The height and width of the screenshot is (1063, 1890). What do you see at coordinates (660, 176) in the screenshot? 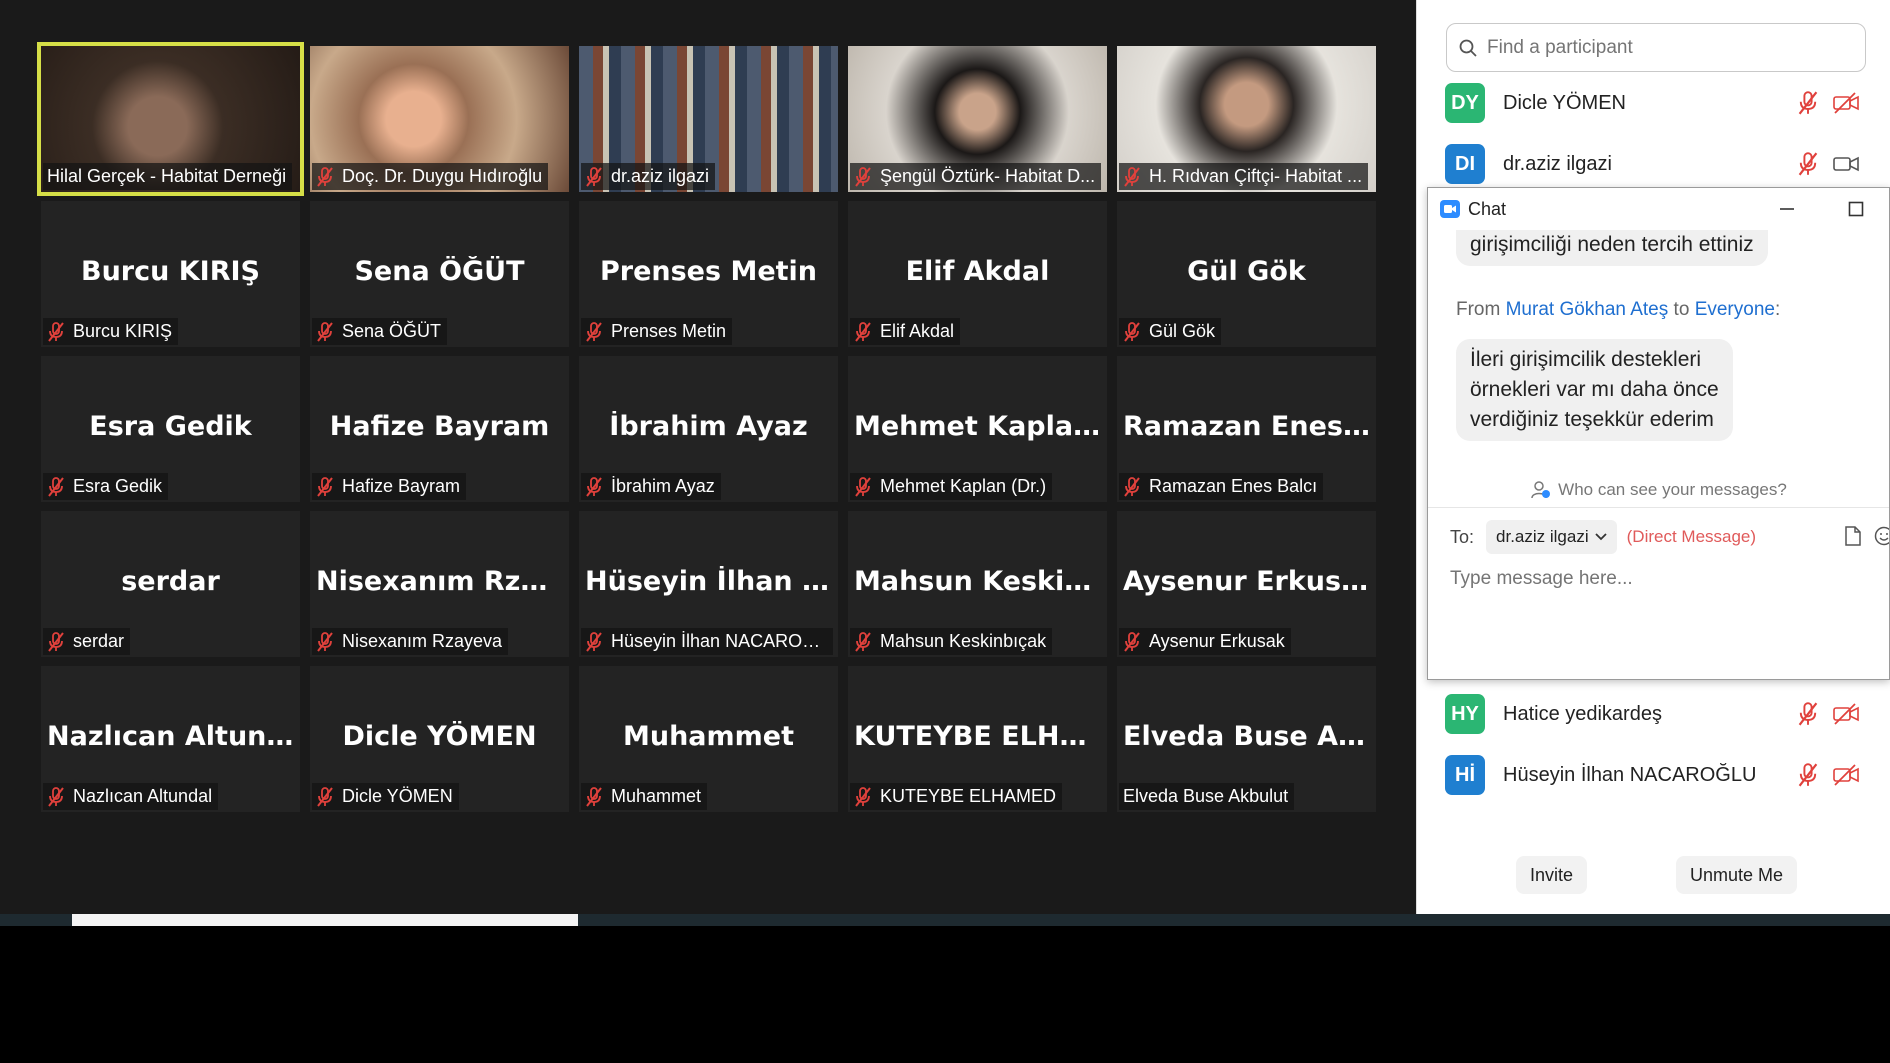
I see `tile-name-text: dr.aziz ilgazi` at bounding box center [660, 176].